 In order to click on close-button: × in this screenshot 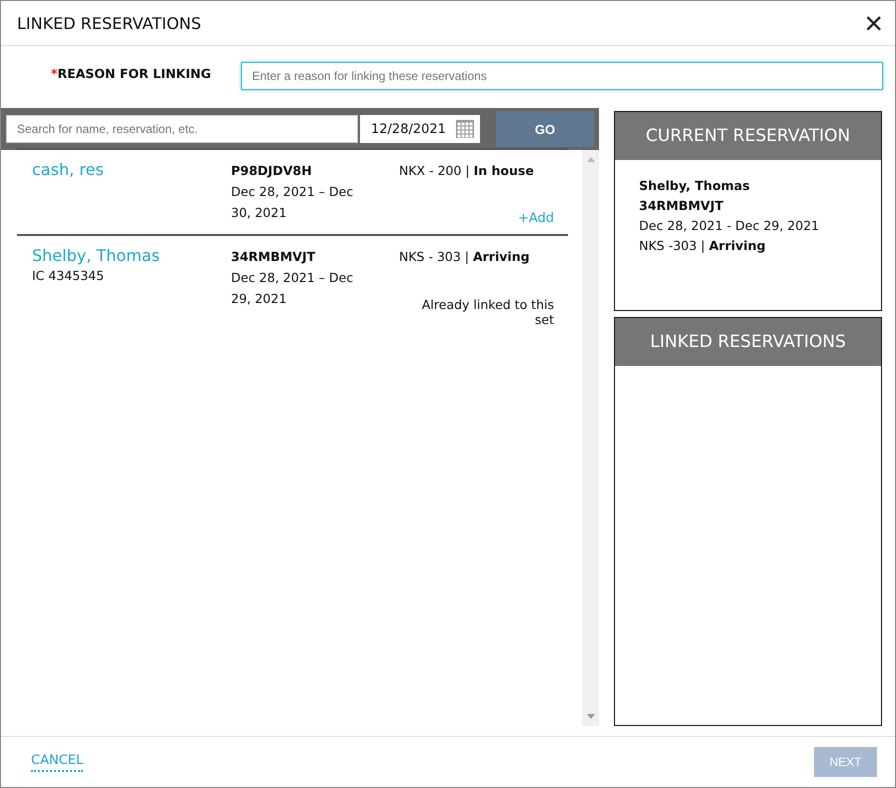, I will do `click(873, 23)`.